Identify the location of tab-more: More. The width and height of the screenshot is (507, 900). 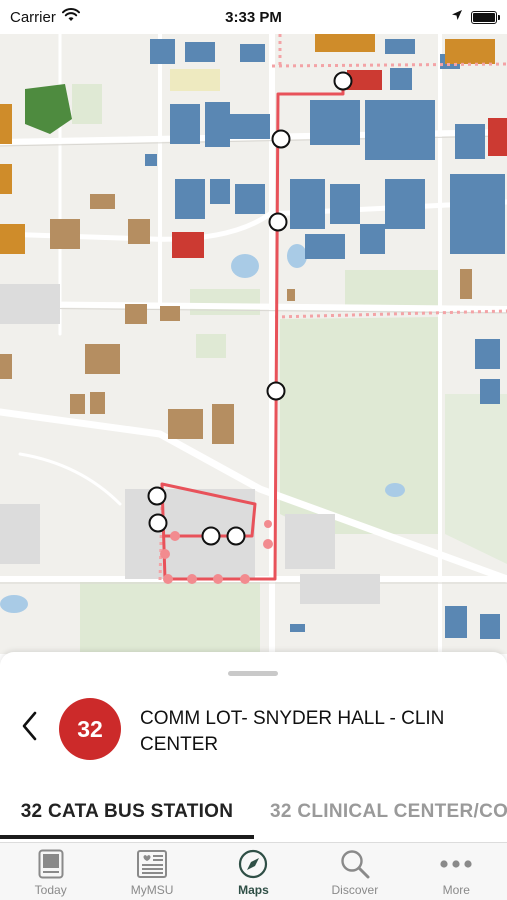
(456, 871).